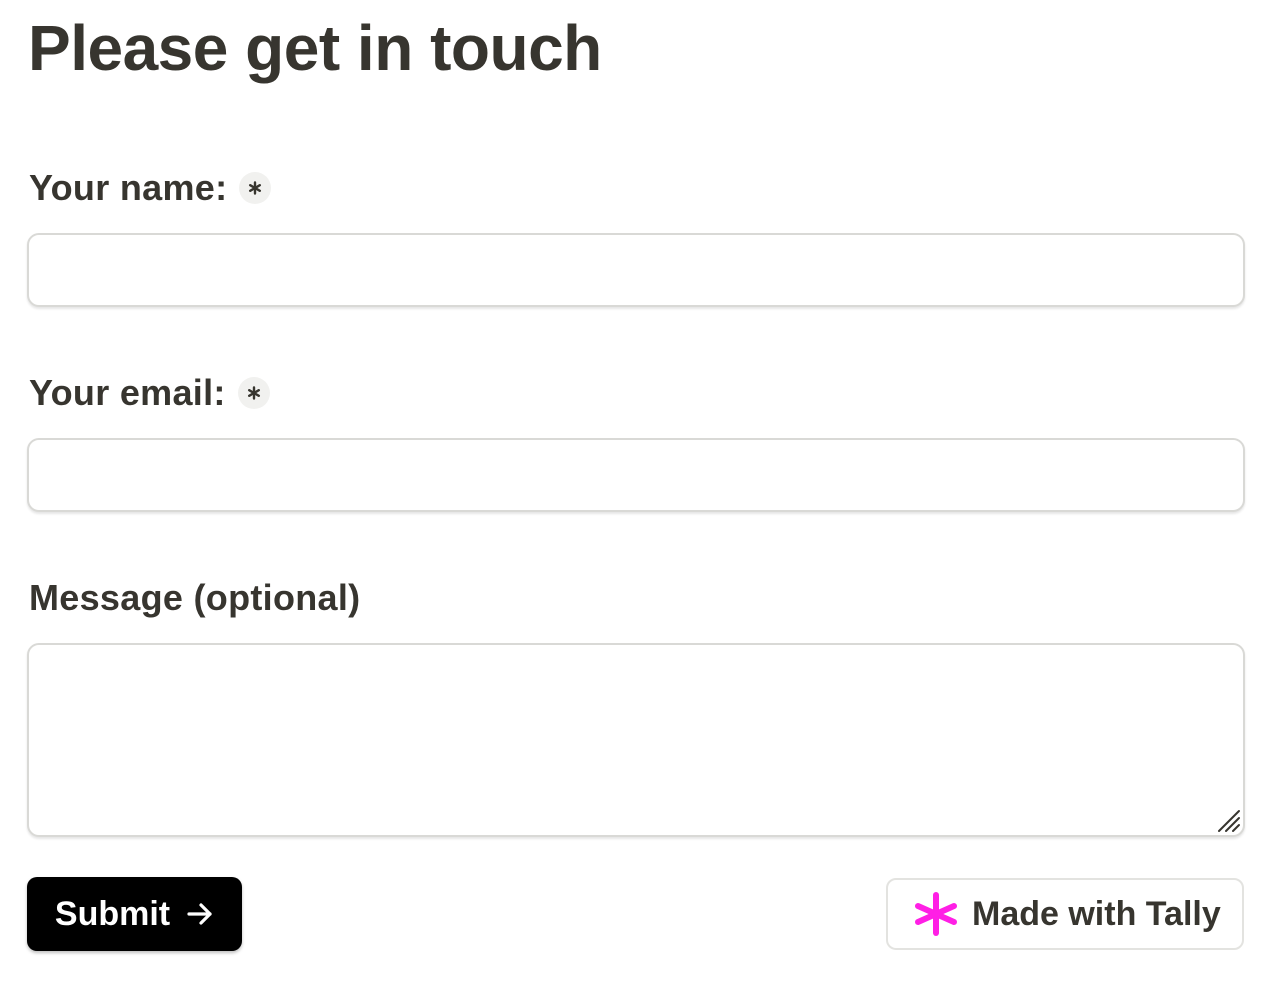 The image size is (1286, 1002). I want to click on name-field-label: Your name:, so click(150, 188).